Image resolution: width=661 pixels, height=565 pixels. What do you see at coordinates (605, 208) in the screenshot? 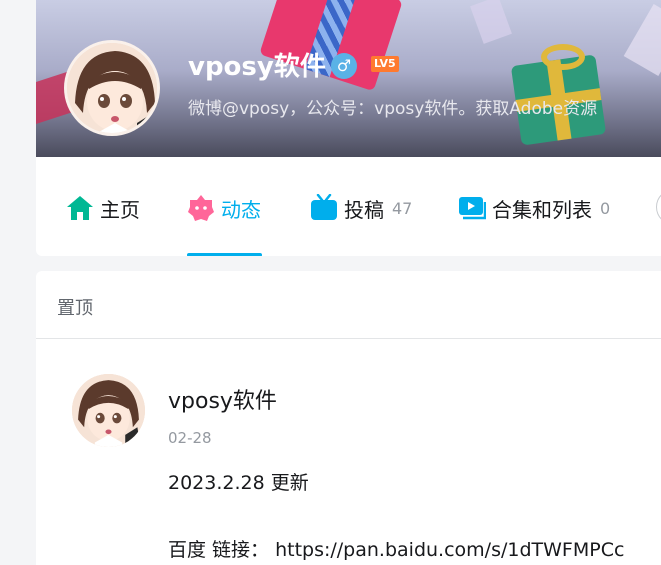
I see `tab-collections-count: 0` at bounding box center [605, 208].